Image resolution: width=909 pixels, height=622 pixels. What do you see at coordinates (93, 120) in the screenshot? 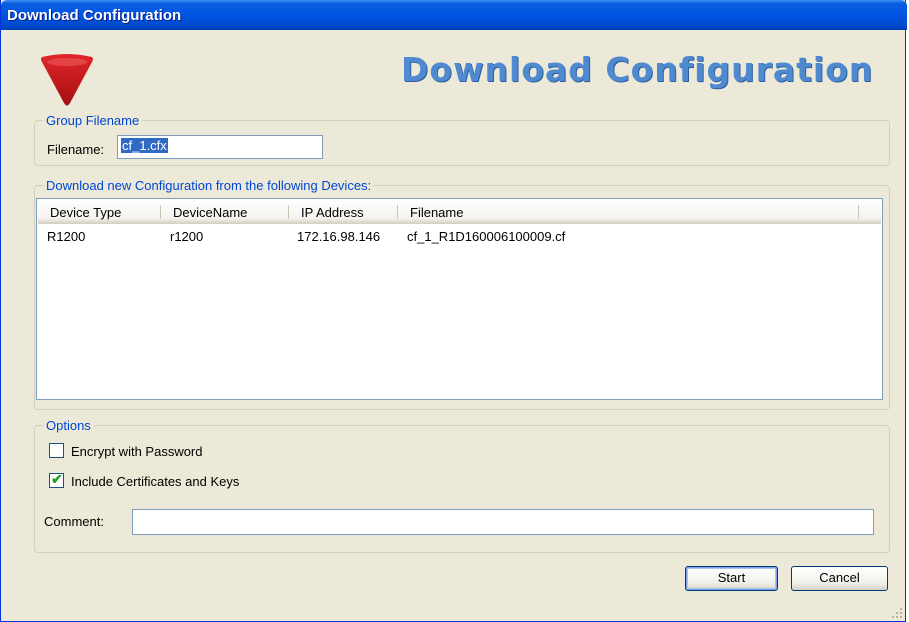
I see `group-filename-legend: Group Filename` at bounding box center [93, 120].